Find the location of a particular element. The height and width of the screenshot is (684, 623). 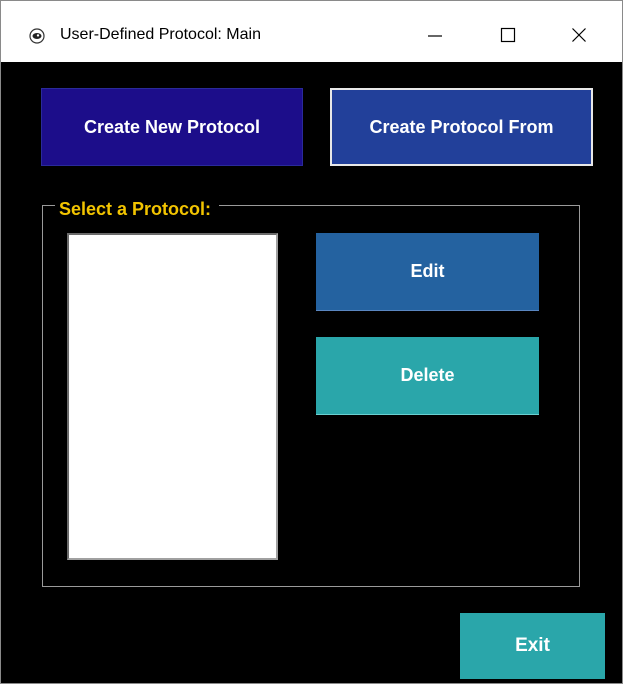

create-new-protocol-button: Create New Protocol is located at coordinates (172, 127).